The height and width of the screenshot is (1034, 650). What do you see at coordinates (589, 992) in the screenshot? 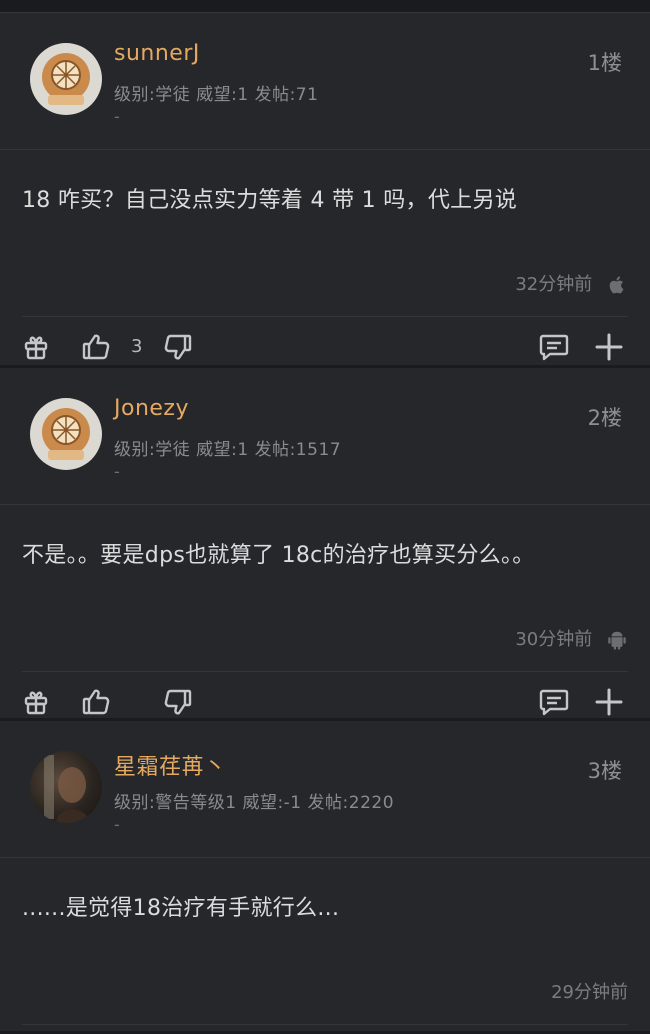
I see `post-time: 29分钟前` at bounding box center [589, 992].